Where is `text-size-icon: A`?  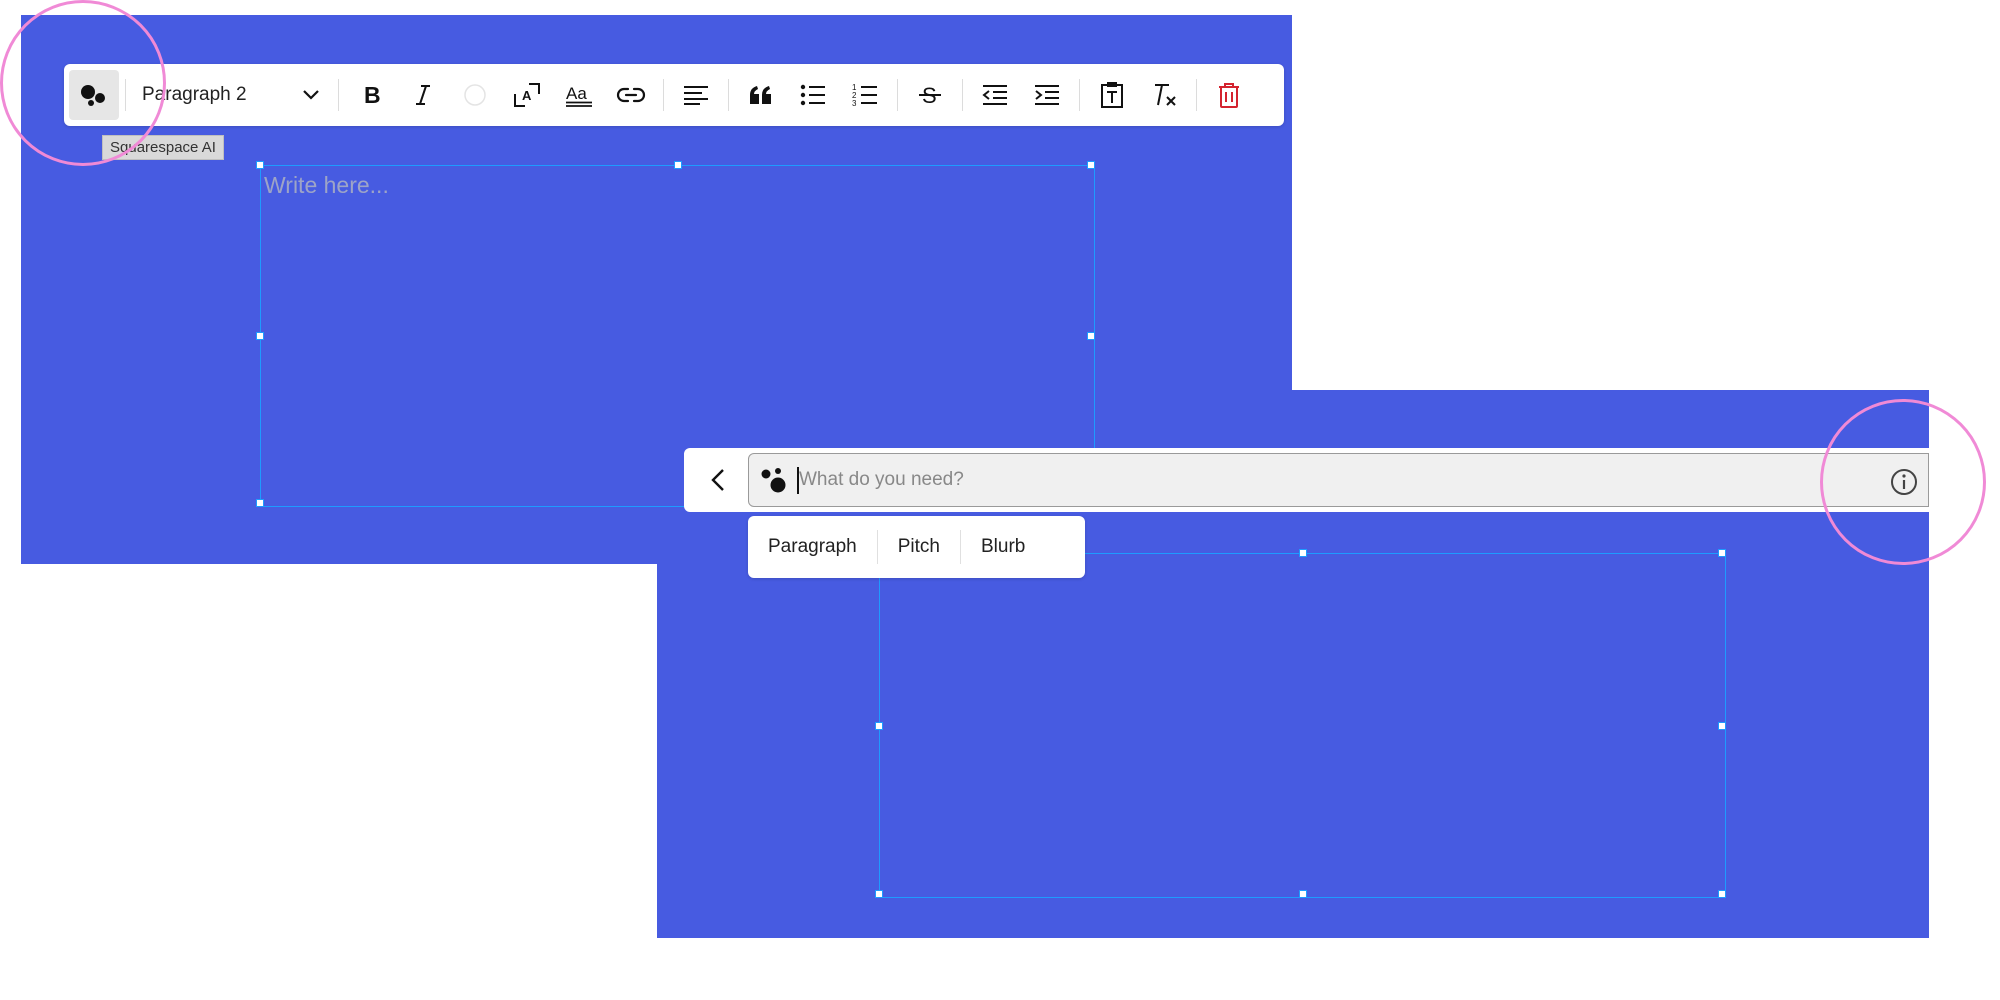
text-size-icon: A is located at coordinates (527, 95).